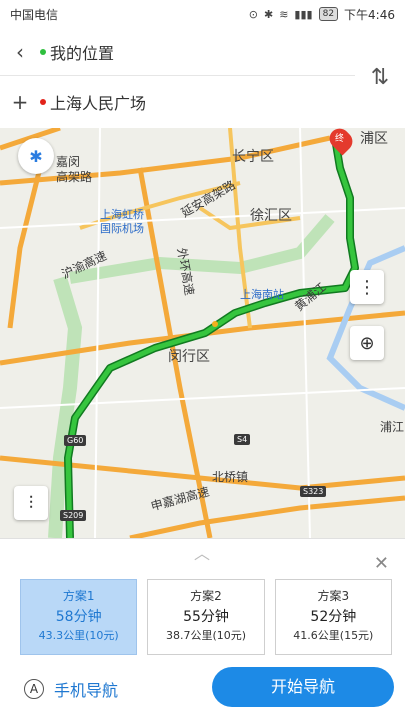 Image resolution: width=405 pixels, height=720 pixels. What do you see at coordinates (20, 52) in the screenshot?
I see `back-icon: ‹` at bounding box center [20, 52].